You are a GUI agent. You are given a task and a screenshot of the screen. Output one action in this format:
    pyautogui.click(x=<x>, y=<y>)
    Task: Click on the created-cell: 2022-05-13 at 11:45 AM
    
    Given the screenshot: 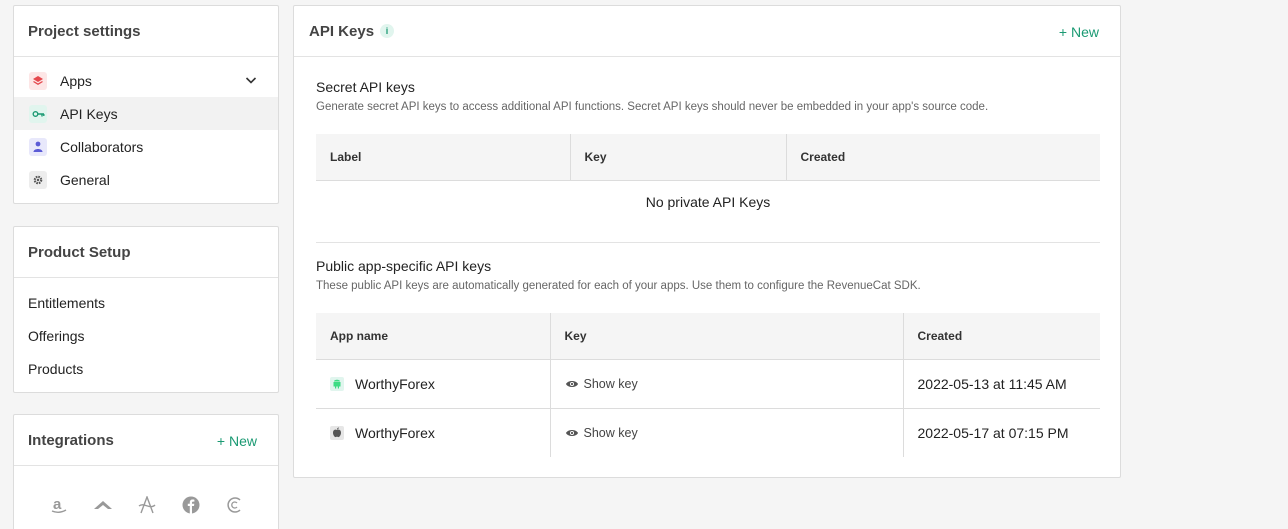 What is the action you would take?
    pyautogui.click(x=1001, y=384)
    